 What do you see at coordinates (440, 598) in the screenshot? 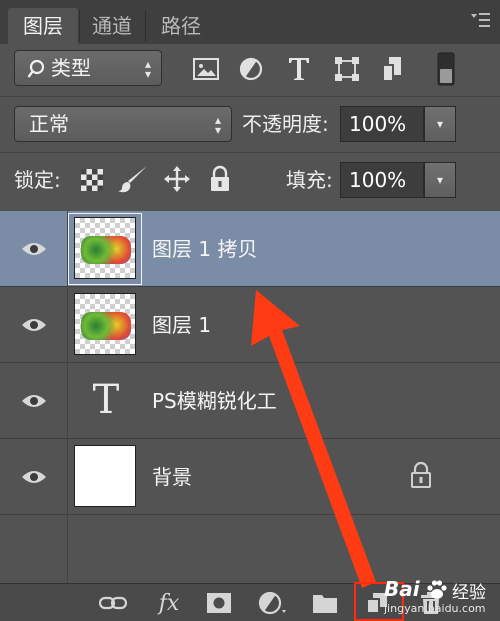
I see `baidu-jingyan-watermark: Bai 经验 jingyan.baidu.com` at bounding box center [440, 598].